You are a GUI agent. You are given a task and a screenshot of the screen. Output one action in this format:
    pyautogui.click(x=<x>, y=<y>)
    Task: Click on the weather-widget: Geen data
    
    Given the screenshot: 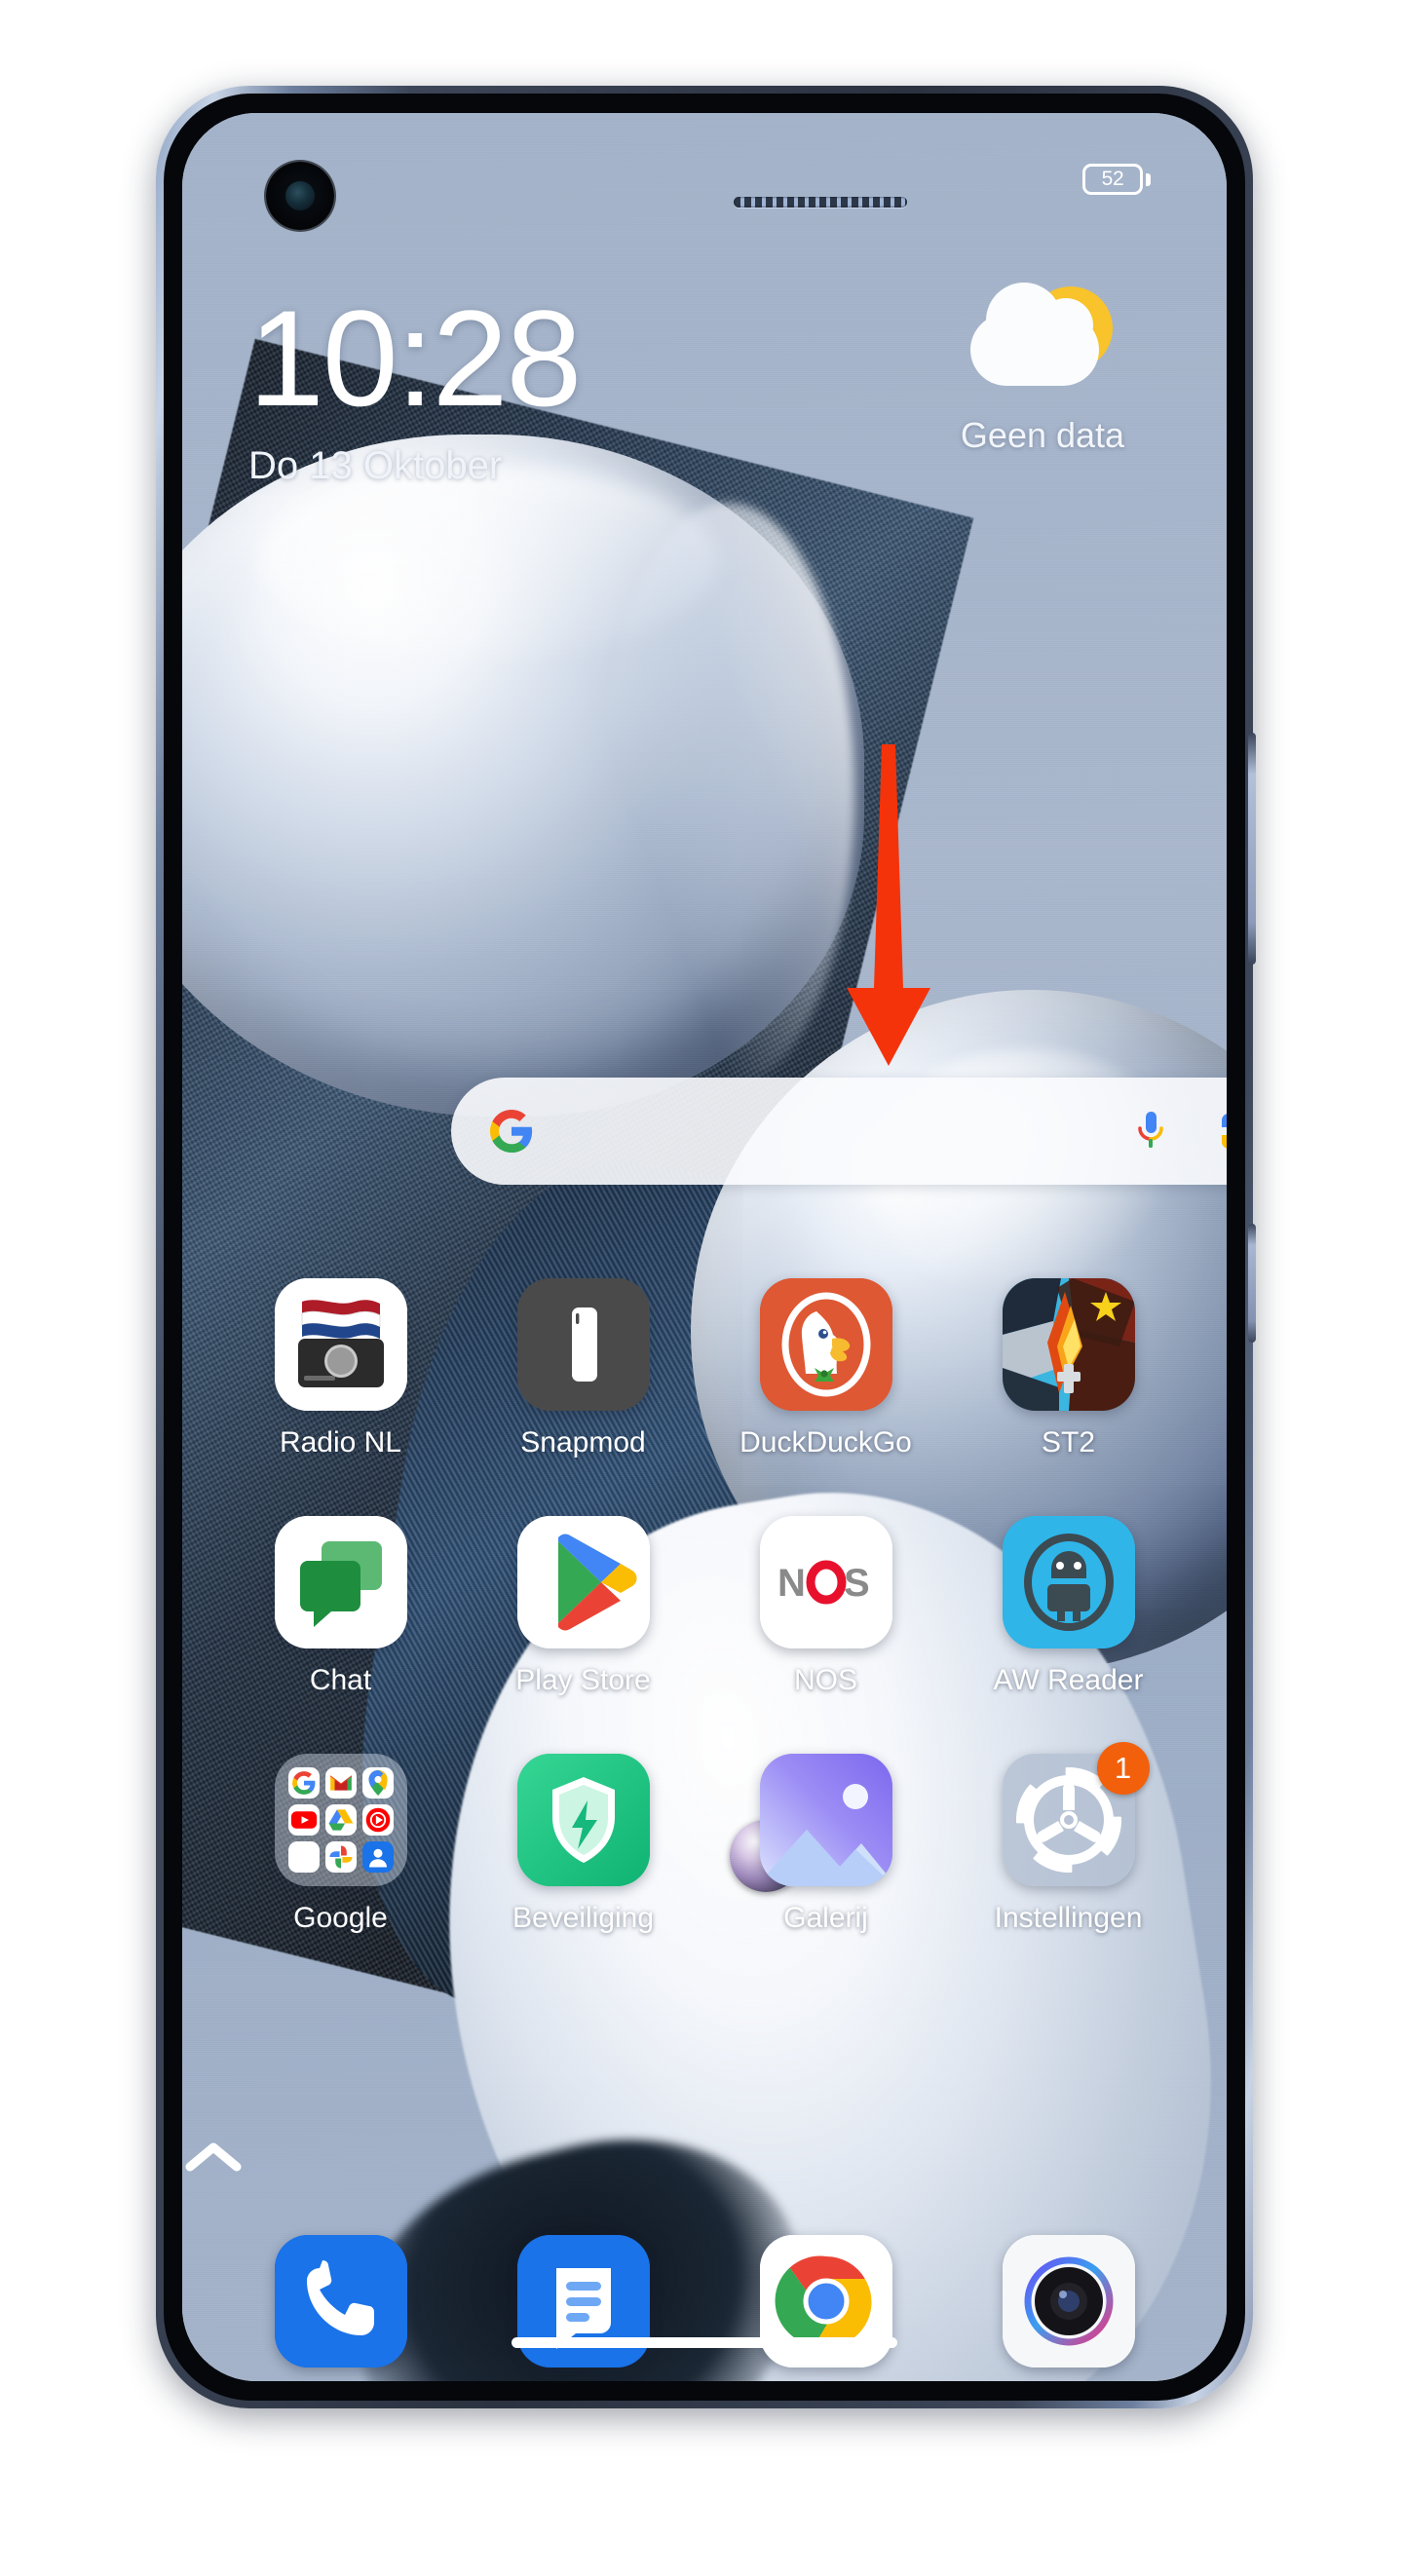 What is the action you would take?
    pyautogui.click(x=1042, y=369)
    